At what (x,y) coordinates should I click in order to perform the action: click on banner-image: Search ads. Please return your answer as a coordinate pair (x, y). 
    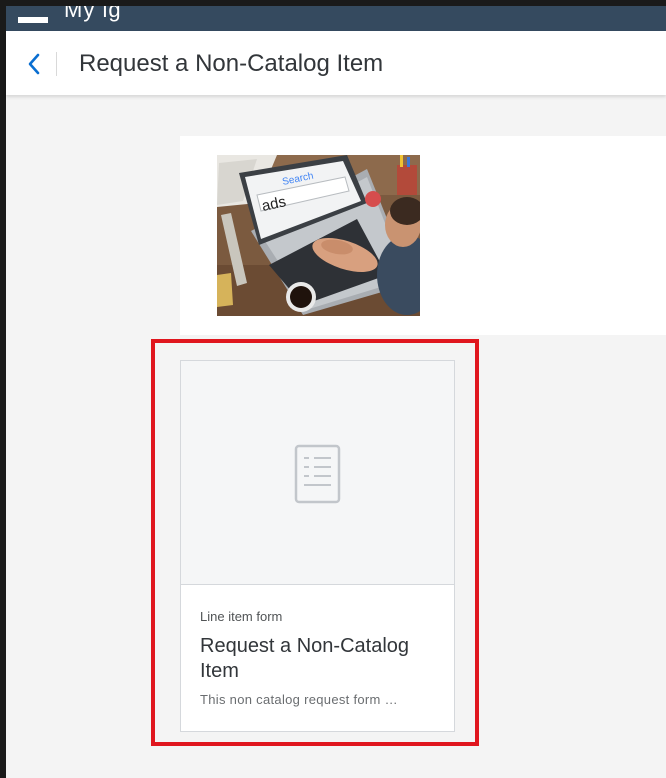
    Looking at the image, I should click on (318, 235).